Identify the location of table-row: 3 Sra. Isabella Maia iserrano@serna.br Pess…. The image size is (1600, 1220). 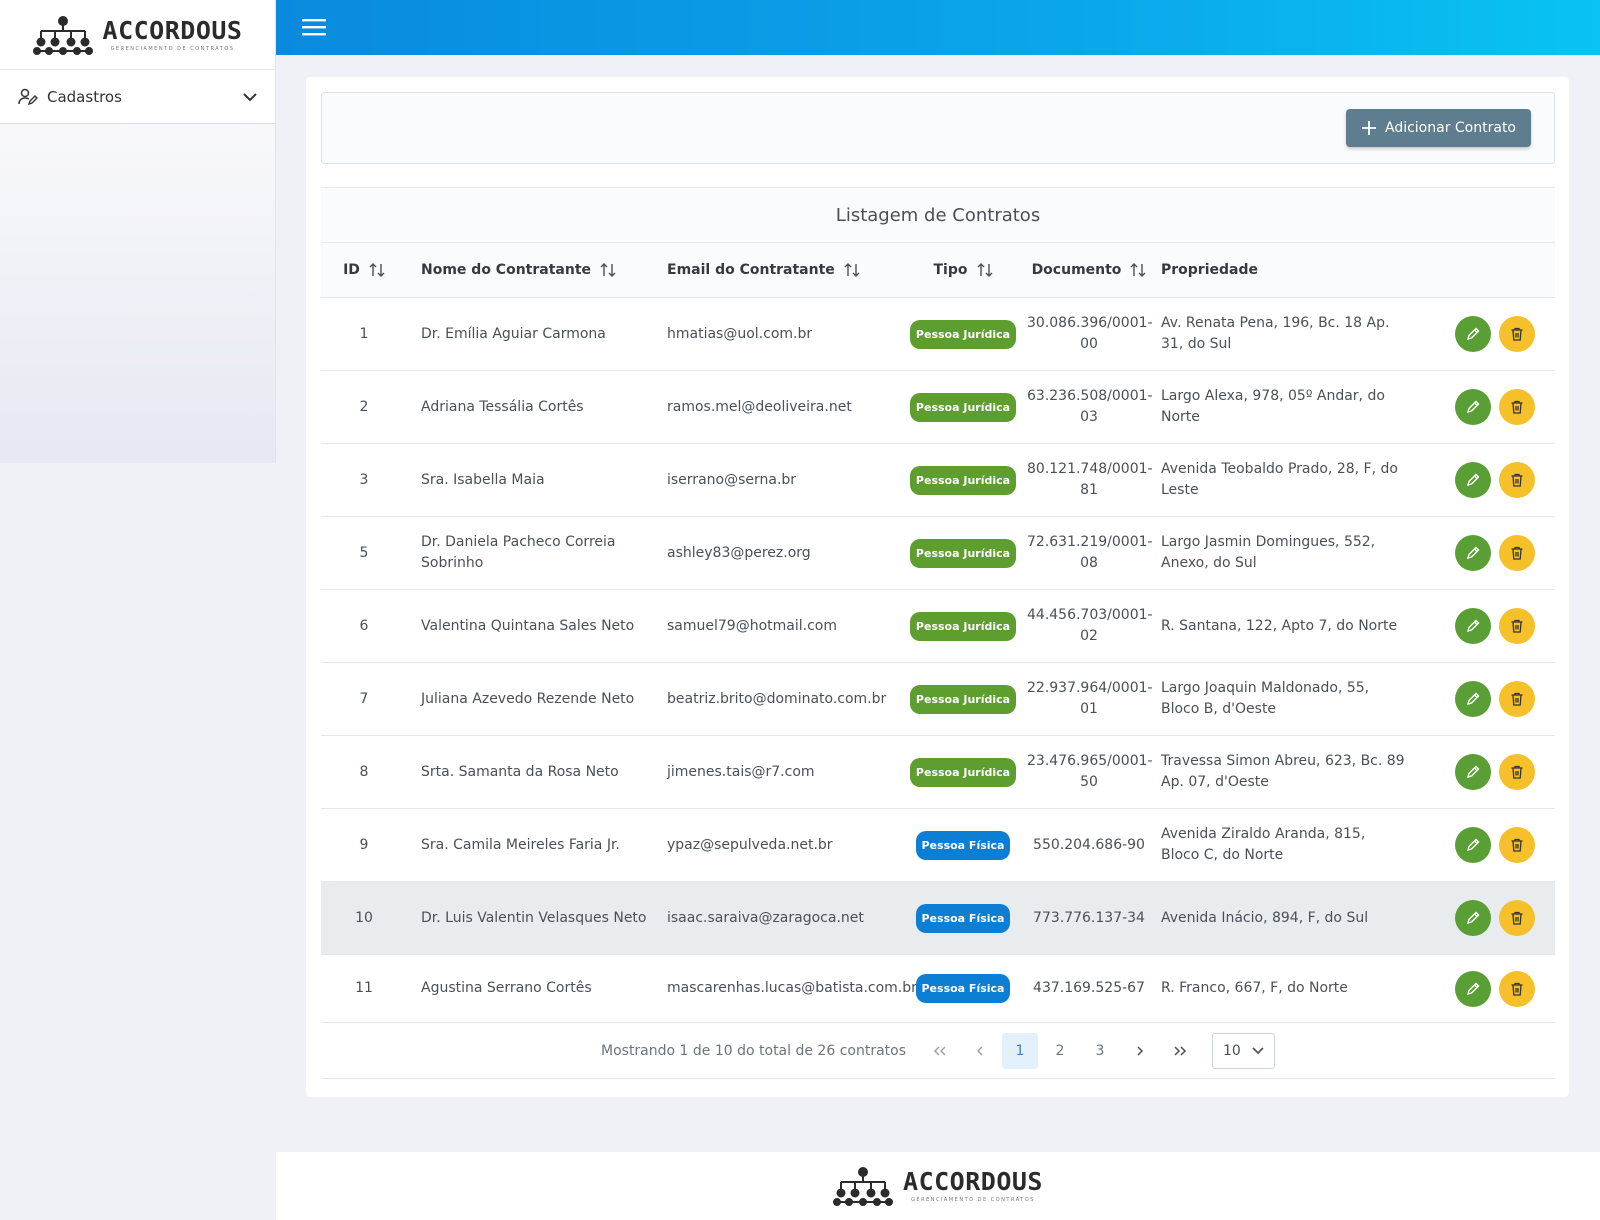
(938, 480).